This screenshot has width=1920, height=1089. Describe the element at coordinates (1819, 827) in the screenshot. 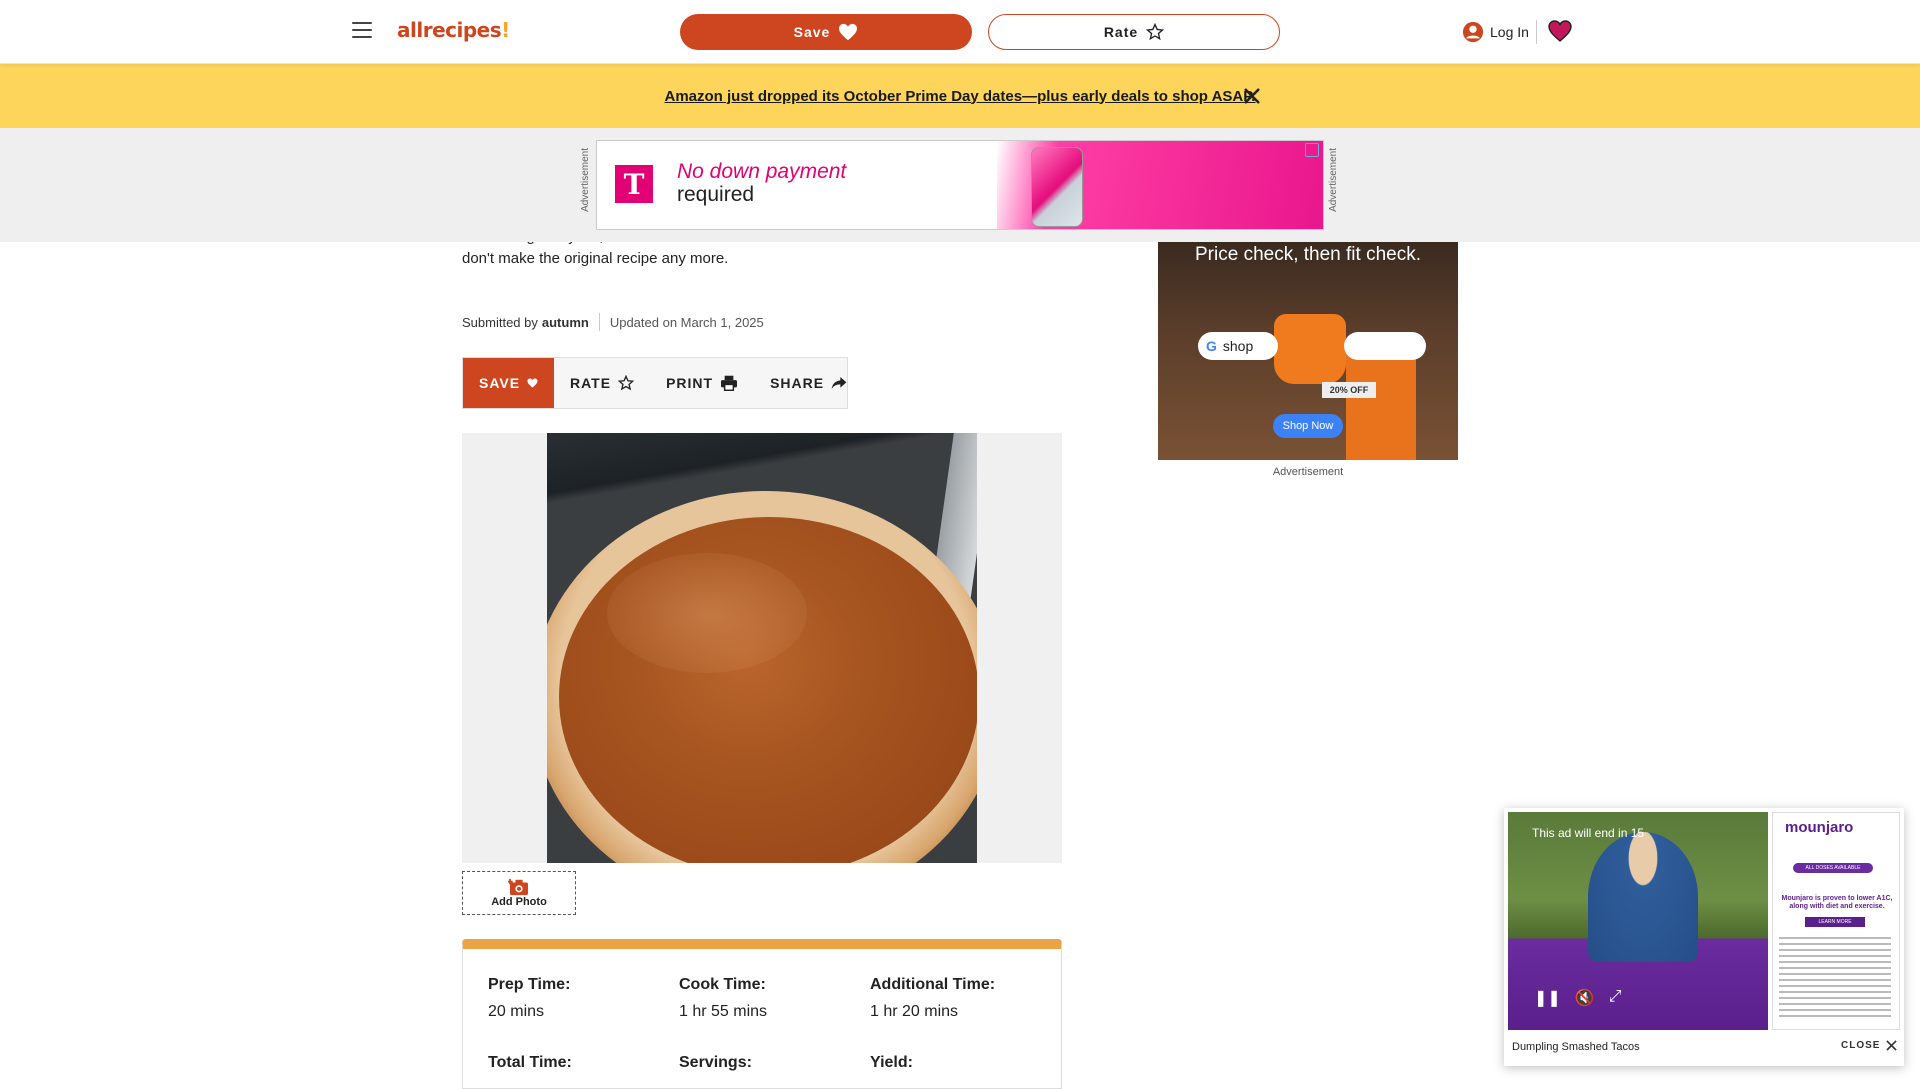

I see `mounjaro-logo: mounjaro` at that location.